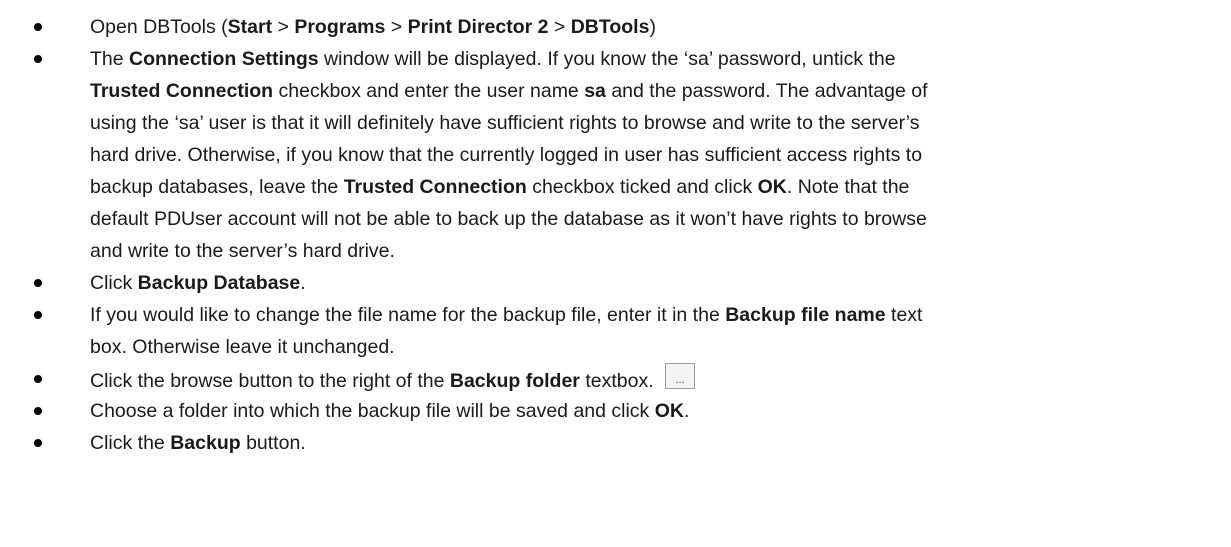 This screenshot has height=547, width=1231. I want to click on text-run: Click, so click(114, 283).